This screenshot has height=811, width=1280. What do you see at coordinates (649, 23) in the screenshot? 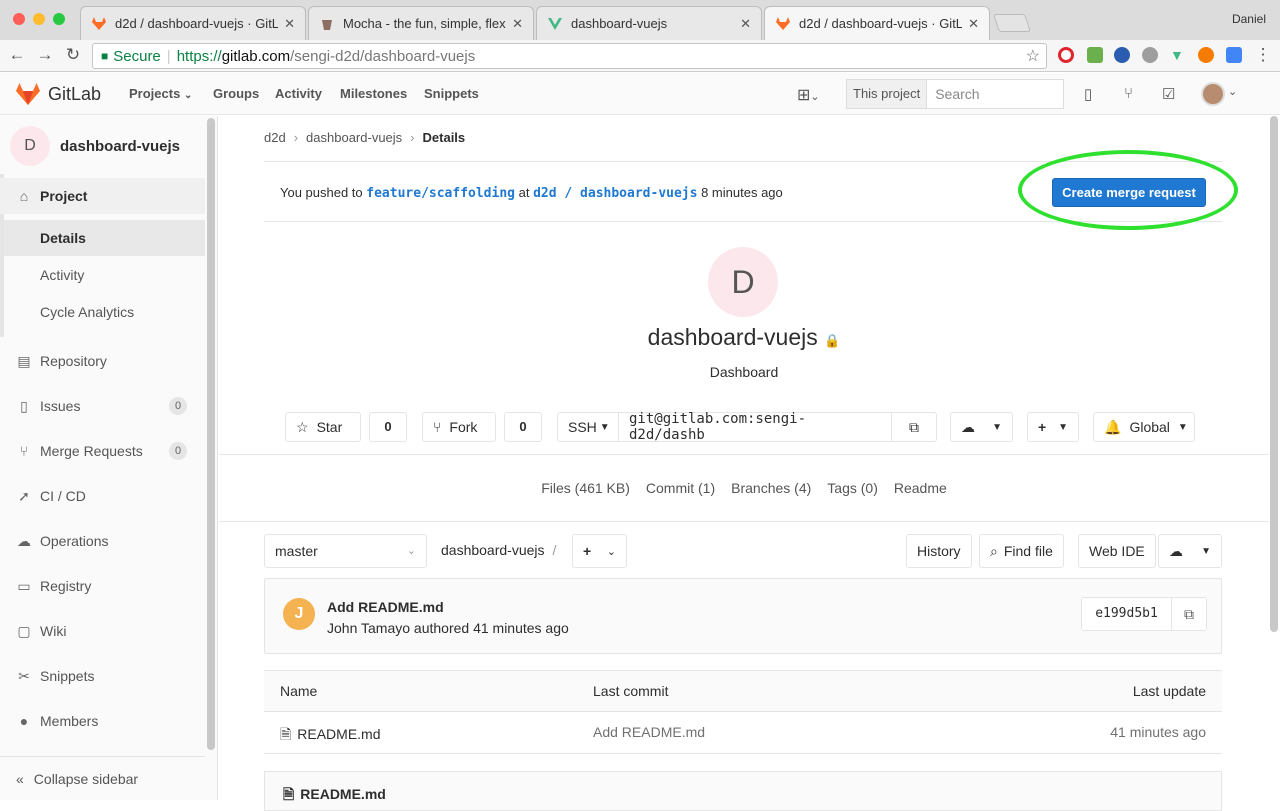
I see `browser-tab: dashboard-vuejs ✕` at bounding box center [649, 23].